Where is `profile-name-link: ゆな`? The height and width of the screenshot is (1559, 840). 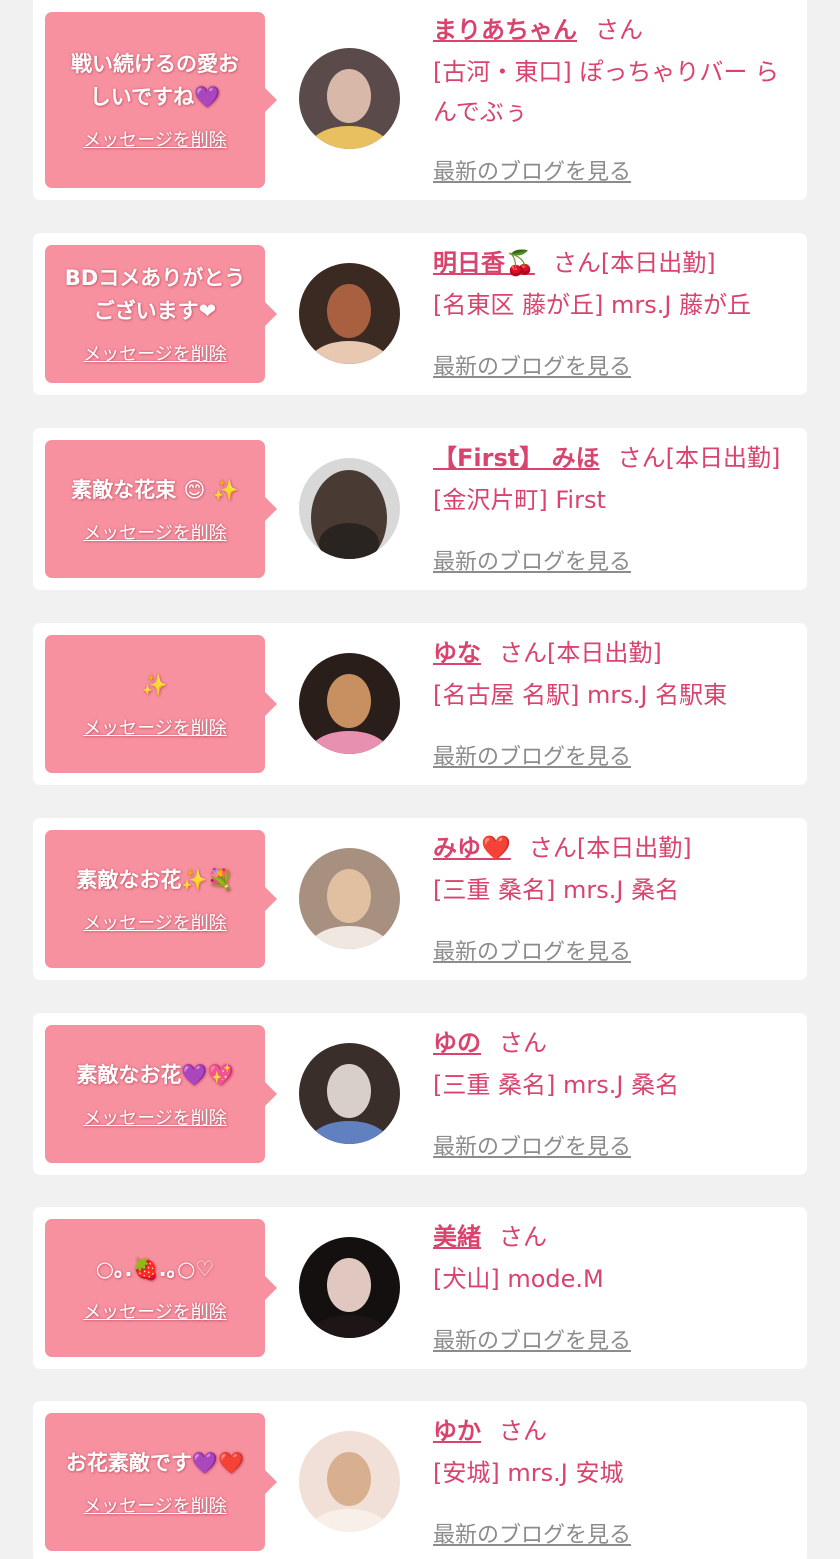
profile-name-link: ゆな is located at coordinates (457, 653).